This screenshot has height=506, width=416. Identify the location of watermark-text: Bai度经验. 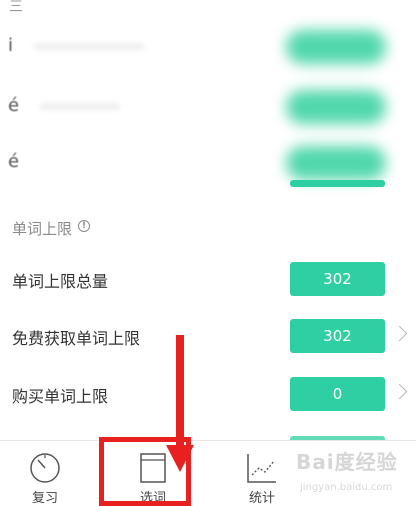
(347, 462).